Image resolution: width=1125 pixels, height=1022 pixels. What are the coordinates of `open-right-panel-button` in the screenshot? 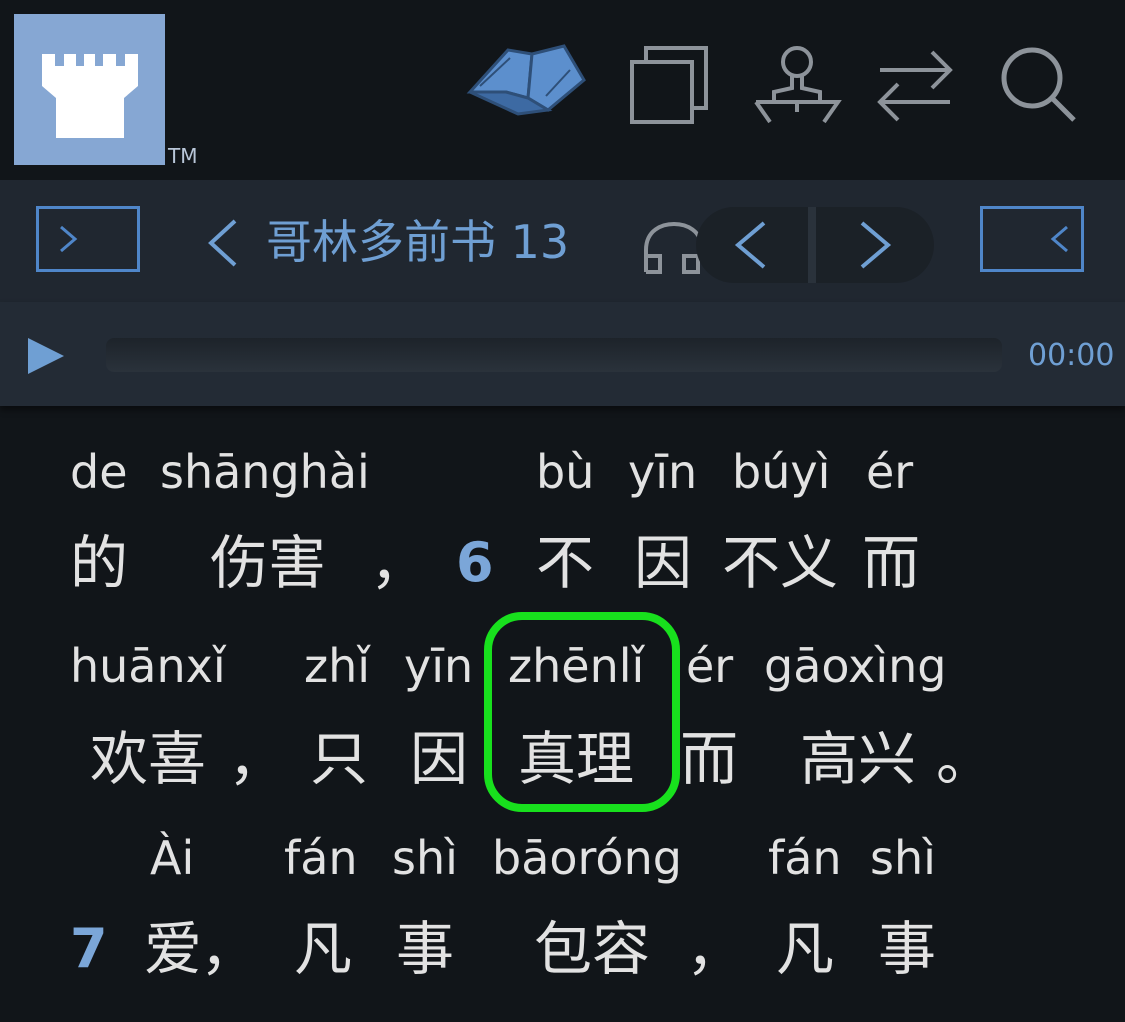 It's located at (1032, 239).